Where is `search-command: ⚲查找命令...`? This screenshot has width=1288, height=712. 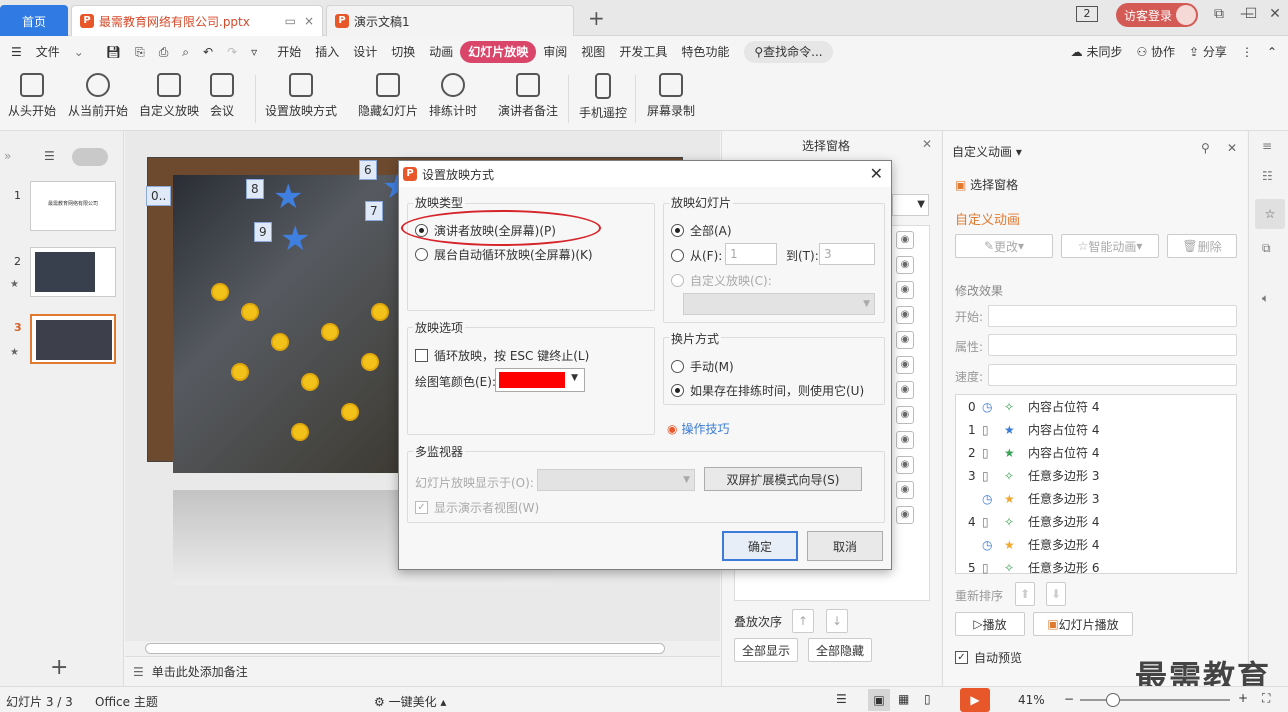 search-command: ⚲查找命令... is located at coordinates (788, 52).